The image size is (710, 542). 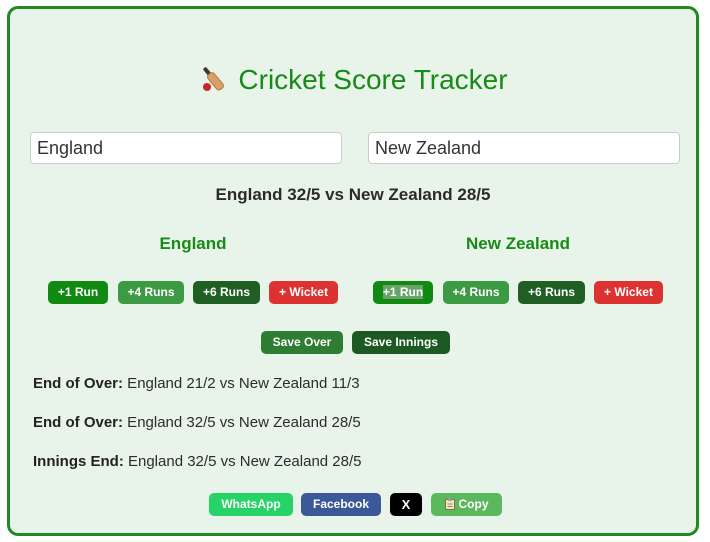 What do you see at coordinates (151, 292) in the screenshot?
I see `team-a-add-4-runs-button: +4 Runs` at bounding box center [151, 292].